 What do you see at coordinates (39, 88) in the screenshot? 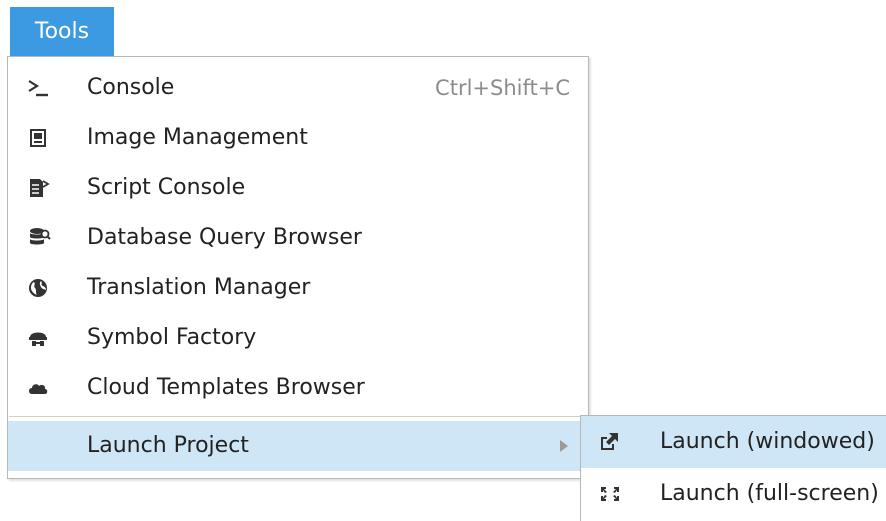
I see `console-icon` at bounding box center [39, 88].